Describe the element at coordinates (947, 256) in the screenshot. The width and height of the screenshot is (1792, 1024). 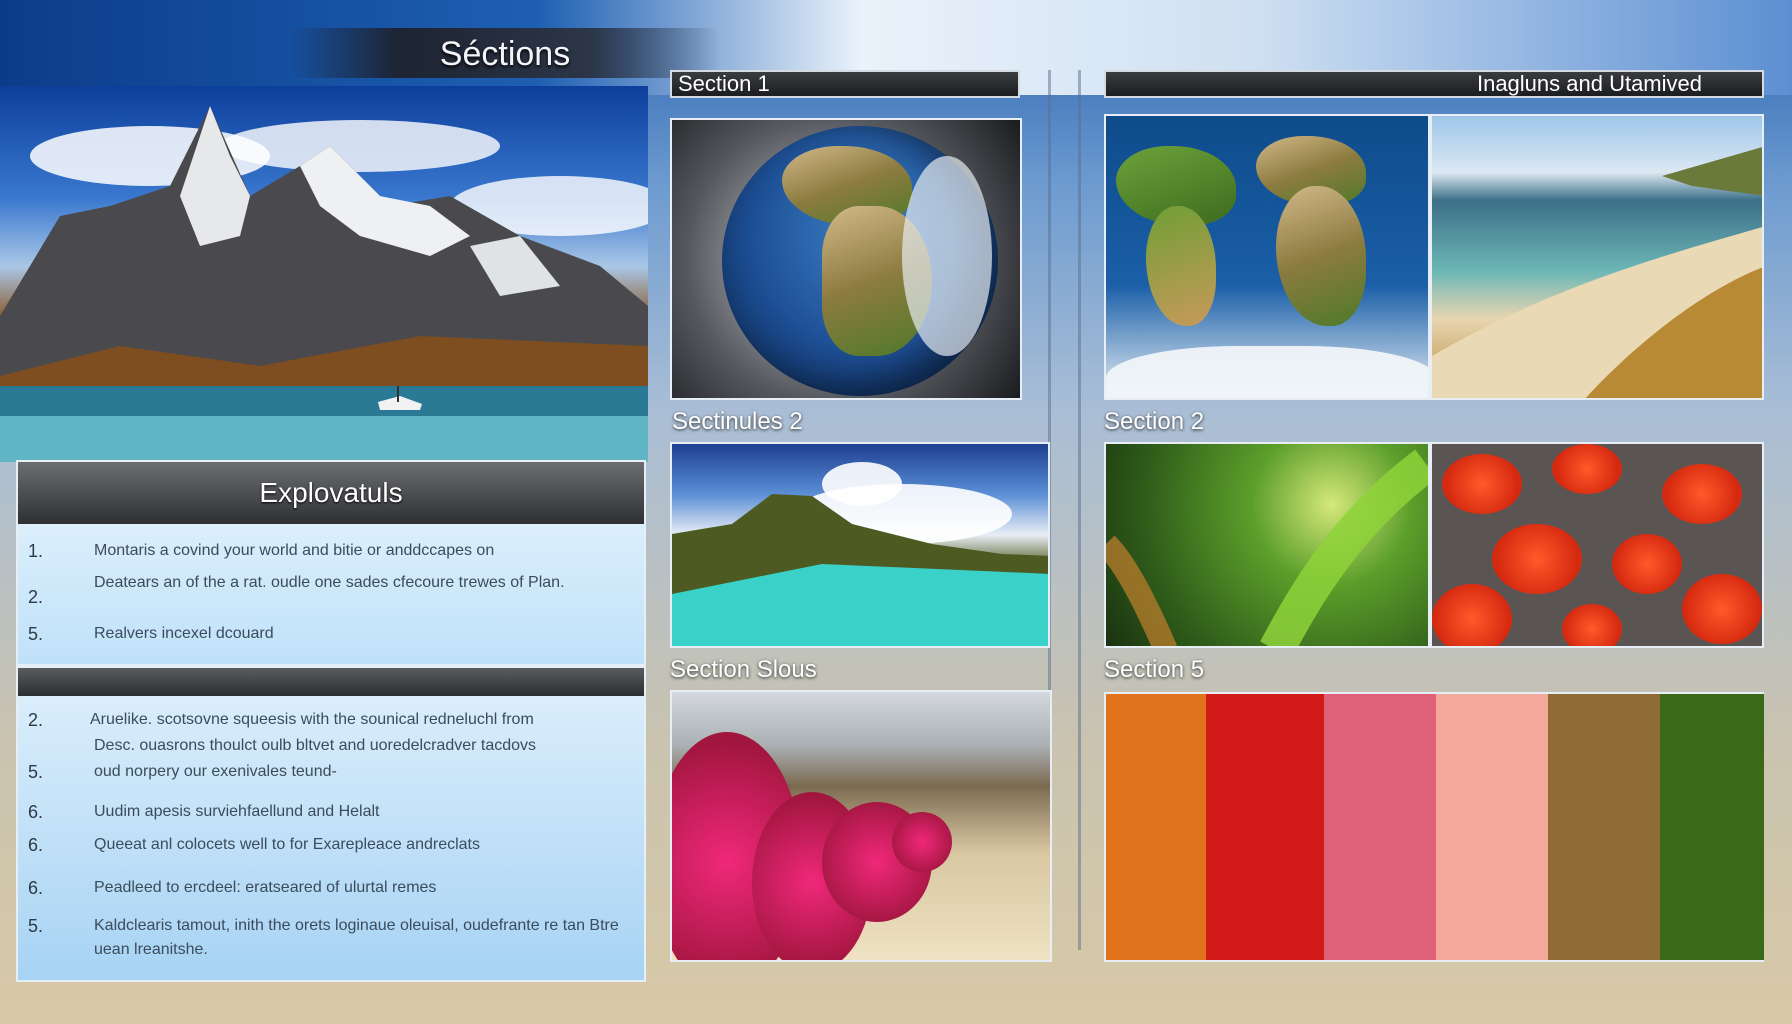
I see `cloud` at that location.